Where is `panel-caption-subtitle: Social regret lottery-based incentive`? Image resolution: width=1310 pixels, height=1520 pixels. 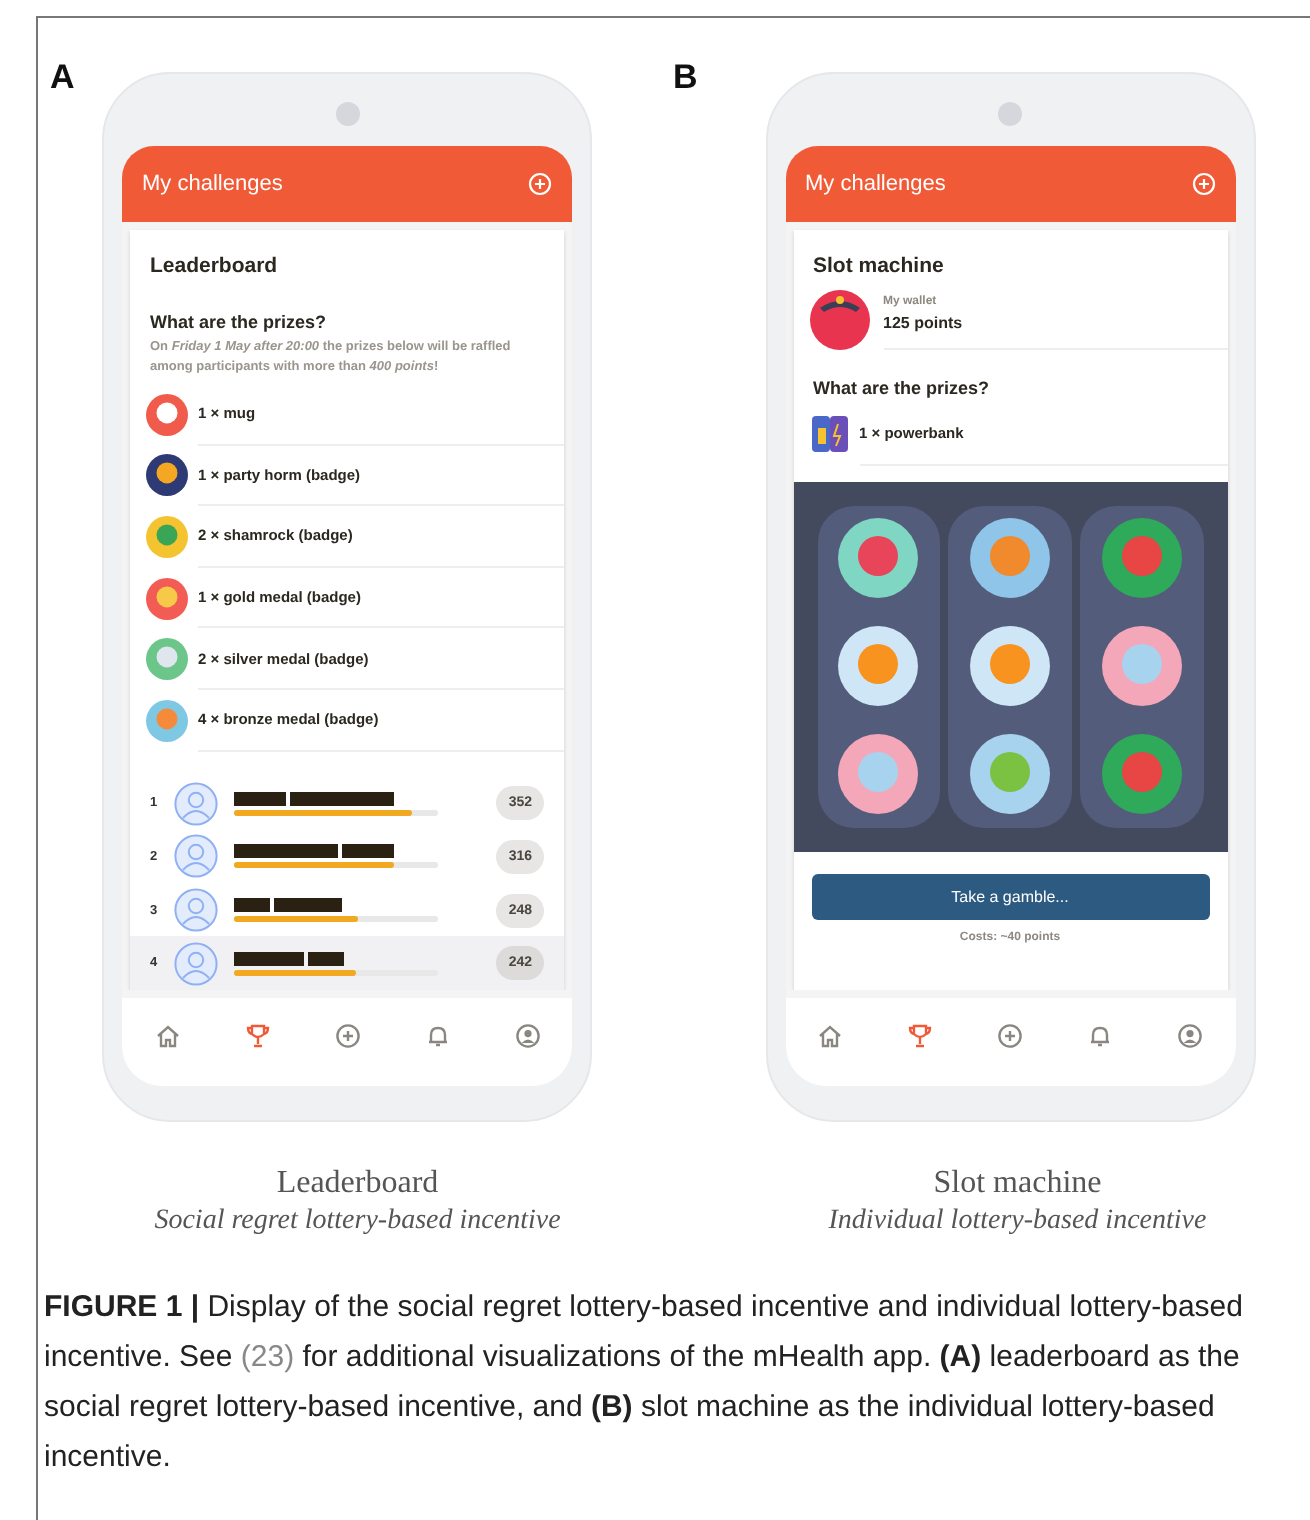
panel-caption-subtitle: Social regret lottery-based incentive is located at coordinates (357, 1222).